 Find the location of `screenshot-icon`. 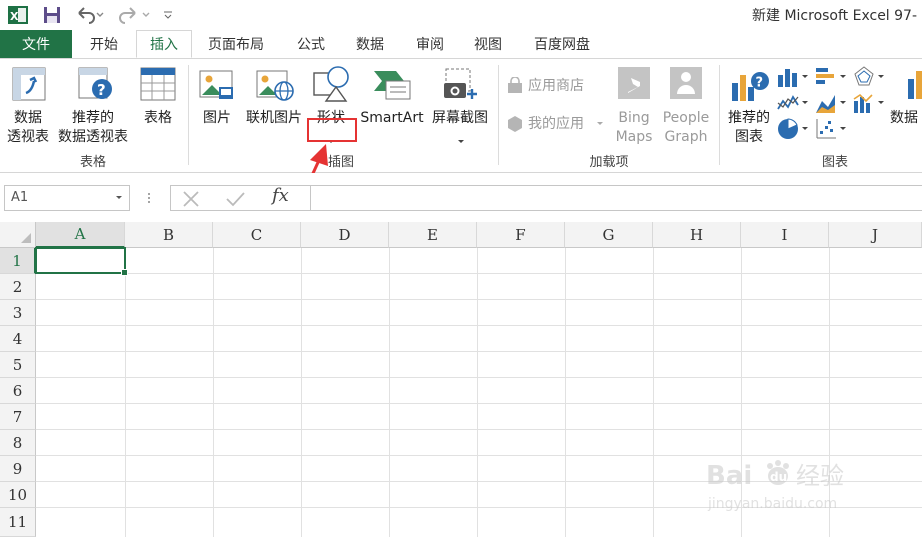

screenshot-icon is located at coordinates (460, 83).